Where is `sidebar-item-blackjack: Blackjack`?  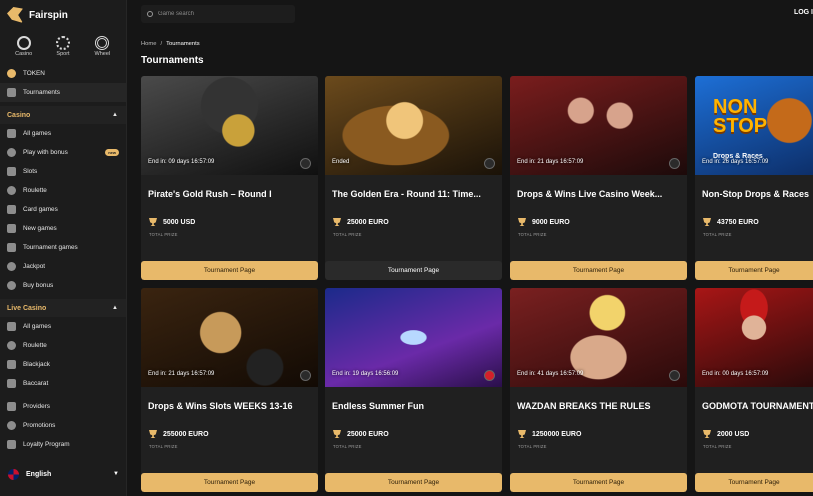 sidebar-item-blackjack: Blackjack is located at coordinates (63, 364).